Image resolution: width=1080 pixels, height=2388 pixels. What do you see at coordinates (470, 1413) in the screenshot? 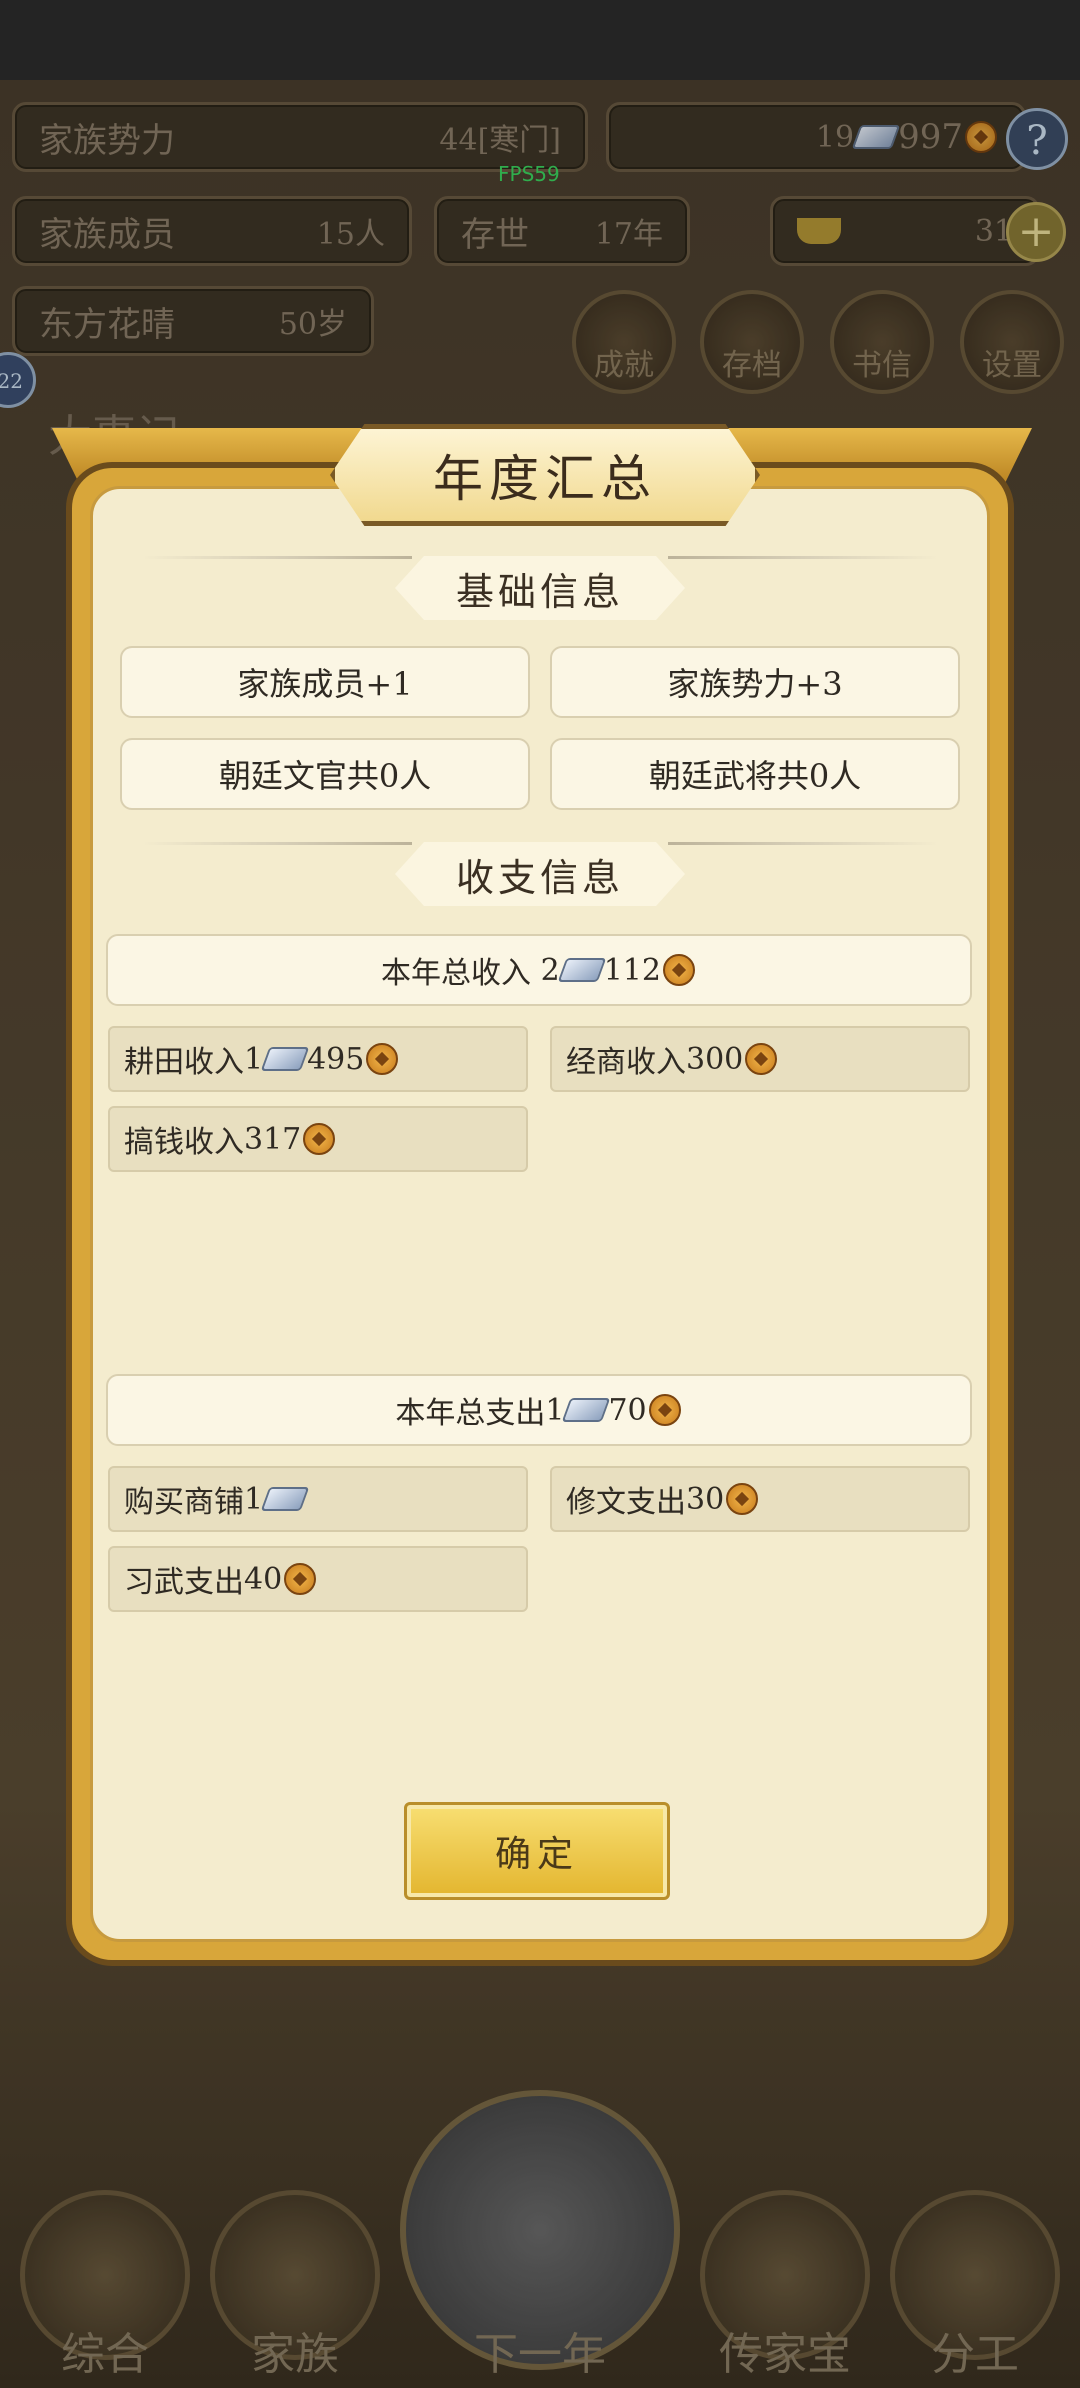
I see `expense-total-label: 本年总支出` at bounding box center [470, 1413].